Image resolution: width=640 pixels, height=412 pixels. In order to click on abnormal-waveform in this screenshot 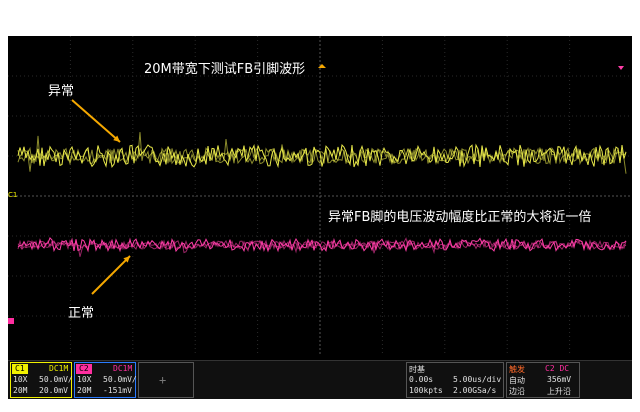, I will do `click(322, 150)`.